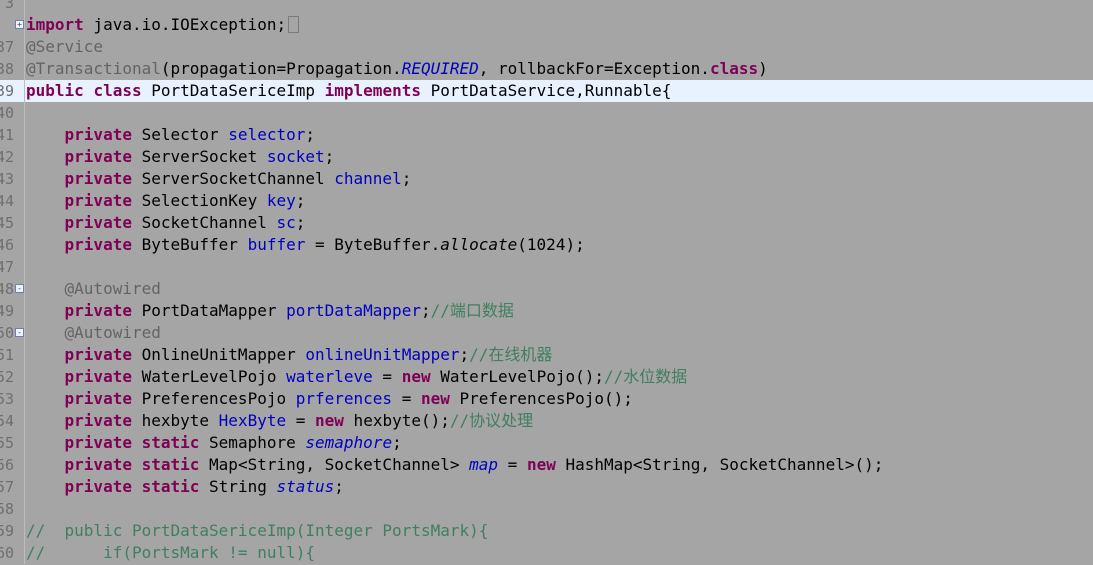 The image size is (1093, 565). Describe the element at coordinates (472, 310) in the screenshot. I see `comment-token: //端口数据` at that location.